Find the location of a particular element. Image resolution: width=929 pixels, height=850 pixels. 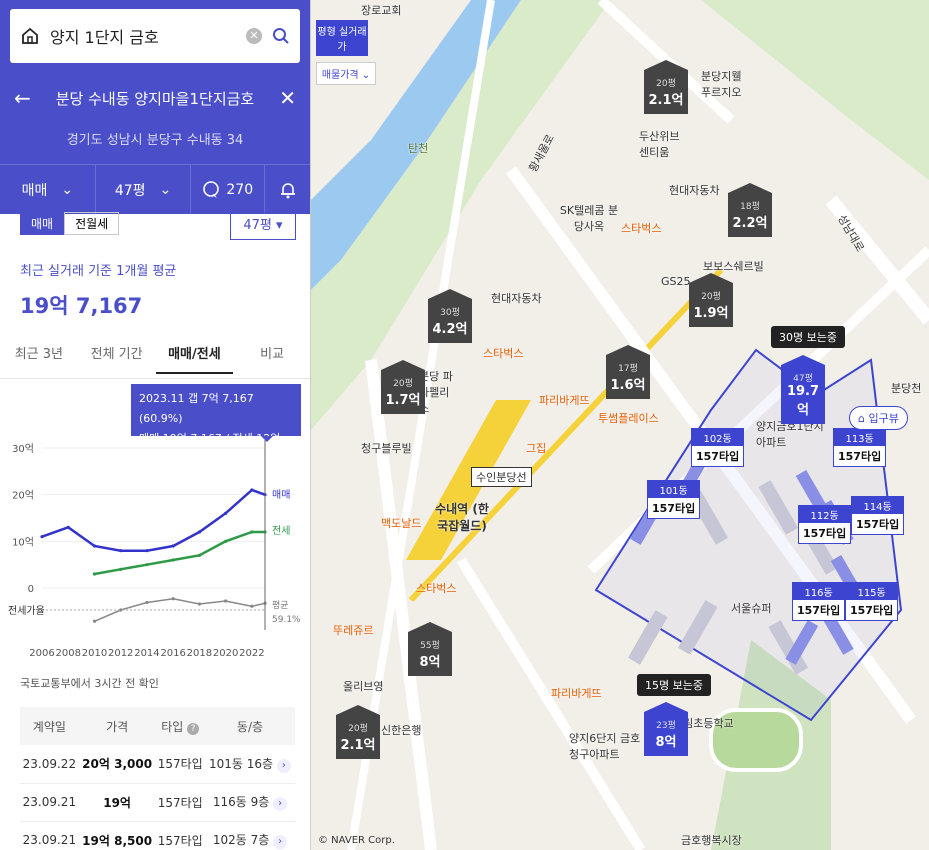

table-row: 23.09.22 20억 3,000 157타입 101동 16층 › is located at coordinates (157, 764).